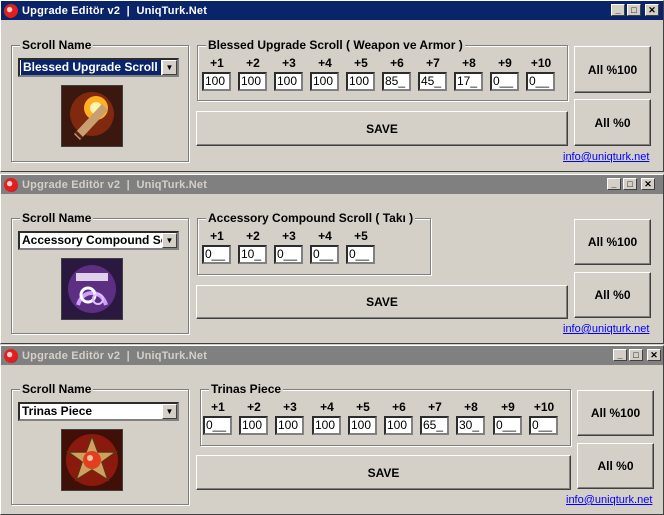 The width and height of the screenshot is (664, 515). I want to click on level-label: +9, so click(505, 63).